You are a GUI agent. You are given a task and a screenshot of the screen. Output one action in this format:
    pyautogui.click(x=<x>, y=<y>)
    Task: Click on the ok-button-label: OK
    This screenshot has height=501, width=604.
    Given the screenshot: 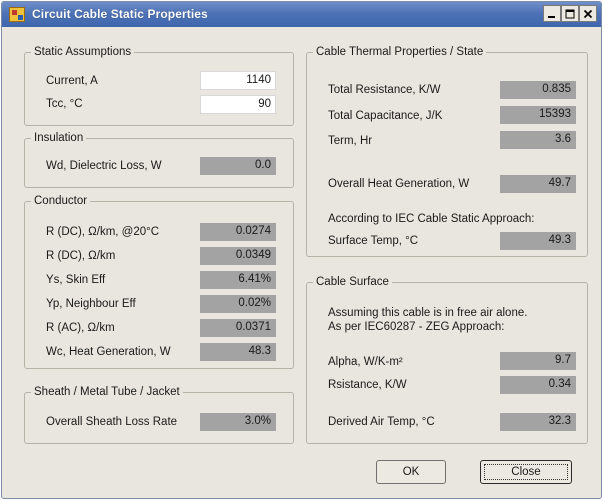 What is the action you would take?
    pyautogui.click(x=411, y=472)
    